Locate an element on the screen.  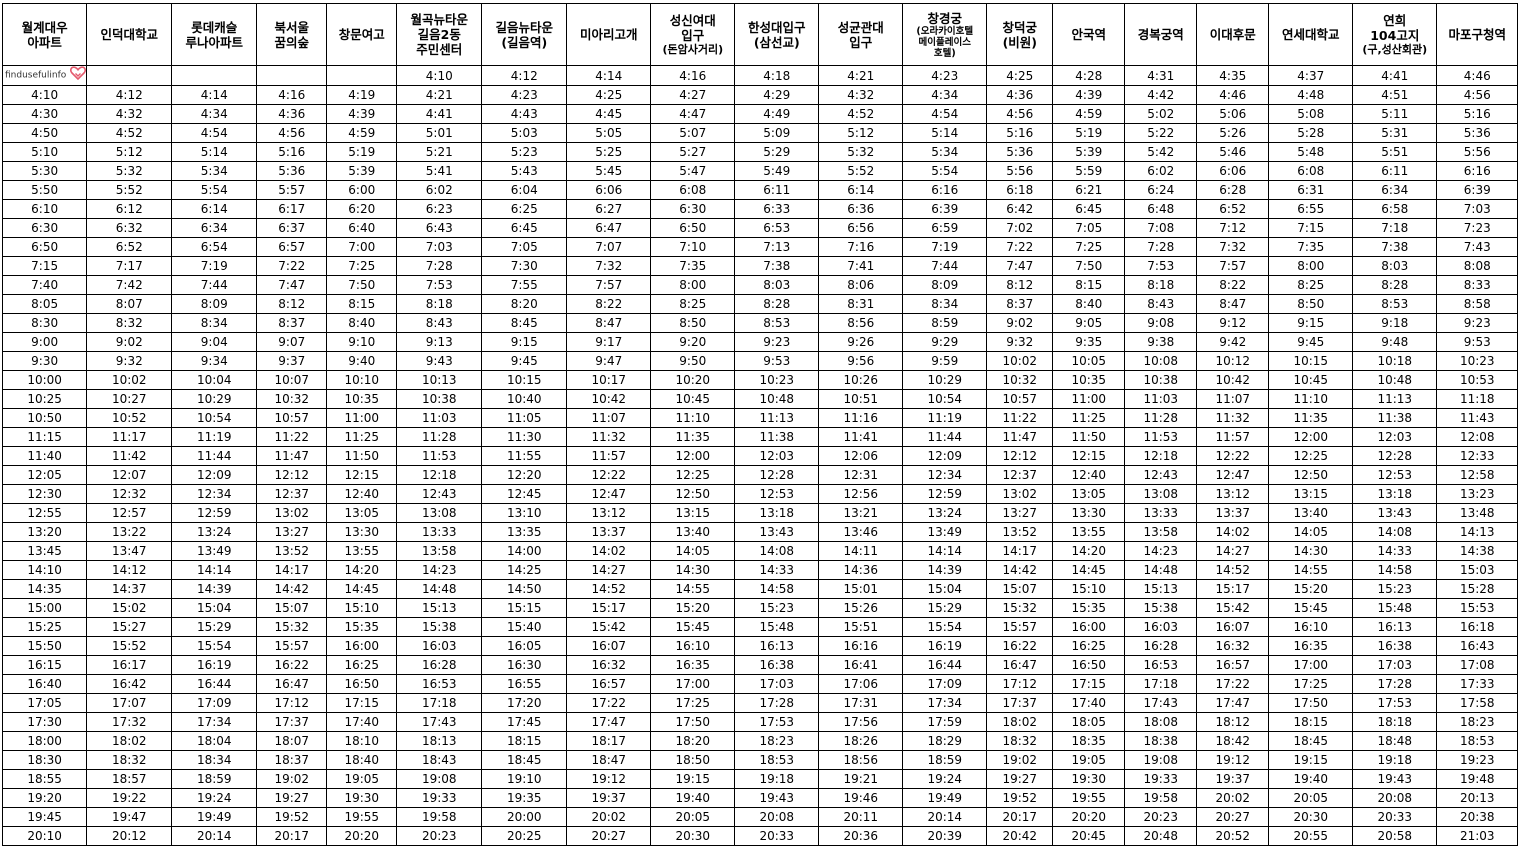
time-cell: 18:05 is located at coordinates (1089, 722).